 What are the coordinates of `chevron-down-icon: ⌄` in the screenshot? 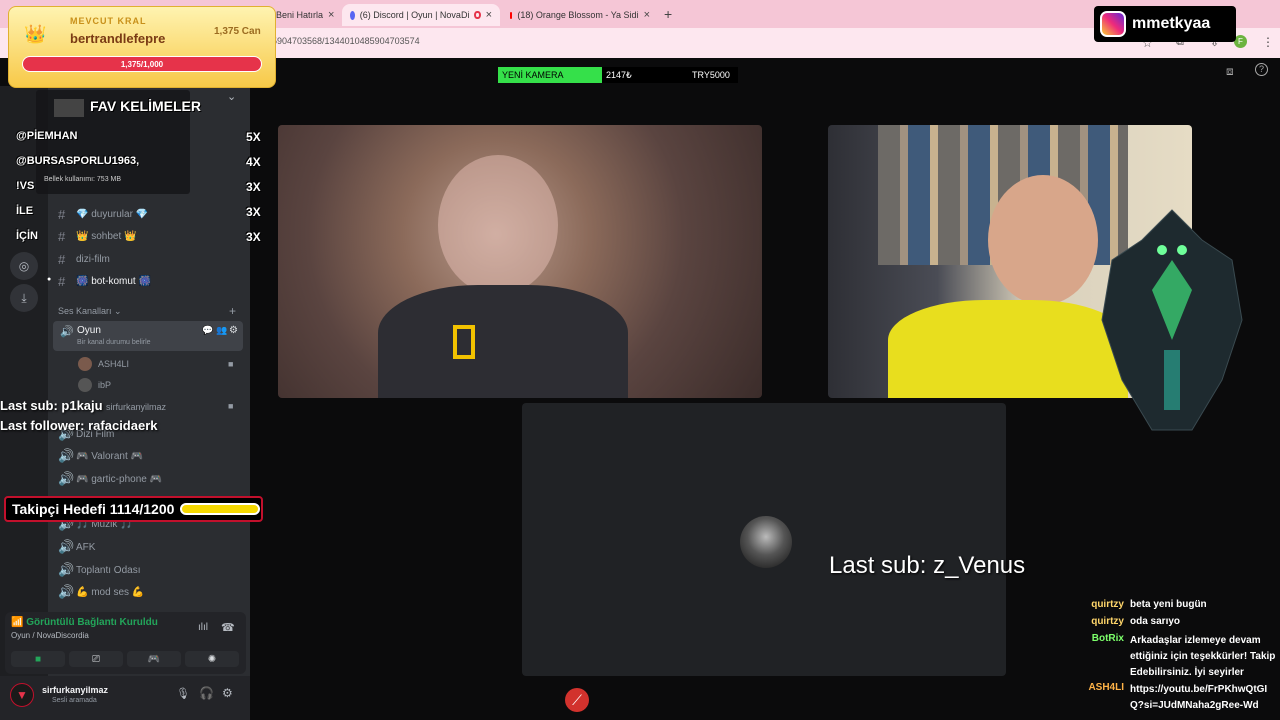 It's located at (231, 96).